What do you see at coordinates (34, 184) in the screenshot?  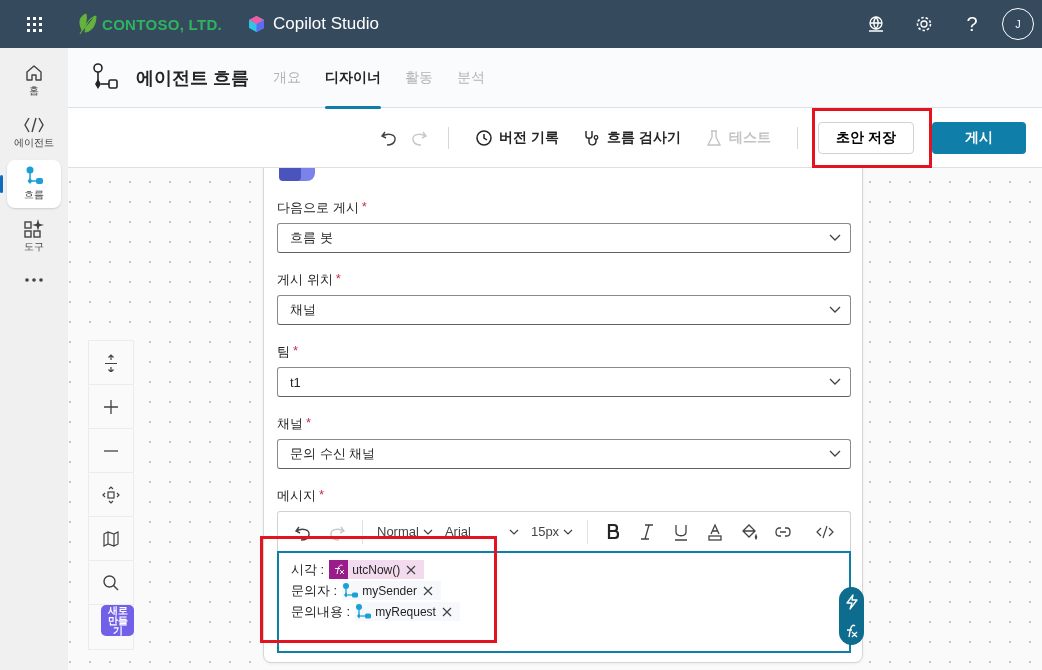 I see `nav-item: 흐름` at bounding box center [34, 184].